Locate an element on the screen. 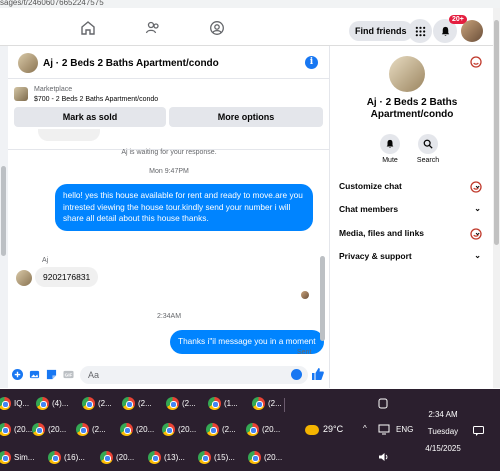  account-avatar is located at coordinates (472, 31).